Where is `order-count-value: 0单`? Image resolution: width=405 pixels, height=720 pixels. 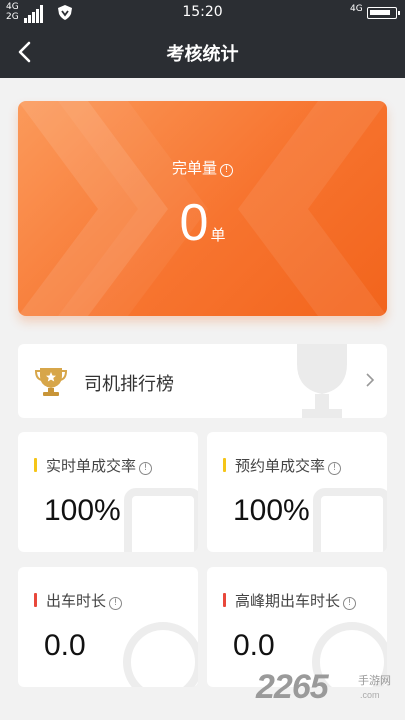 order-count-value: 0单 is located at coordinates (202, 223).